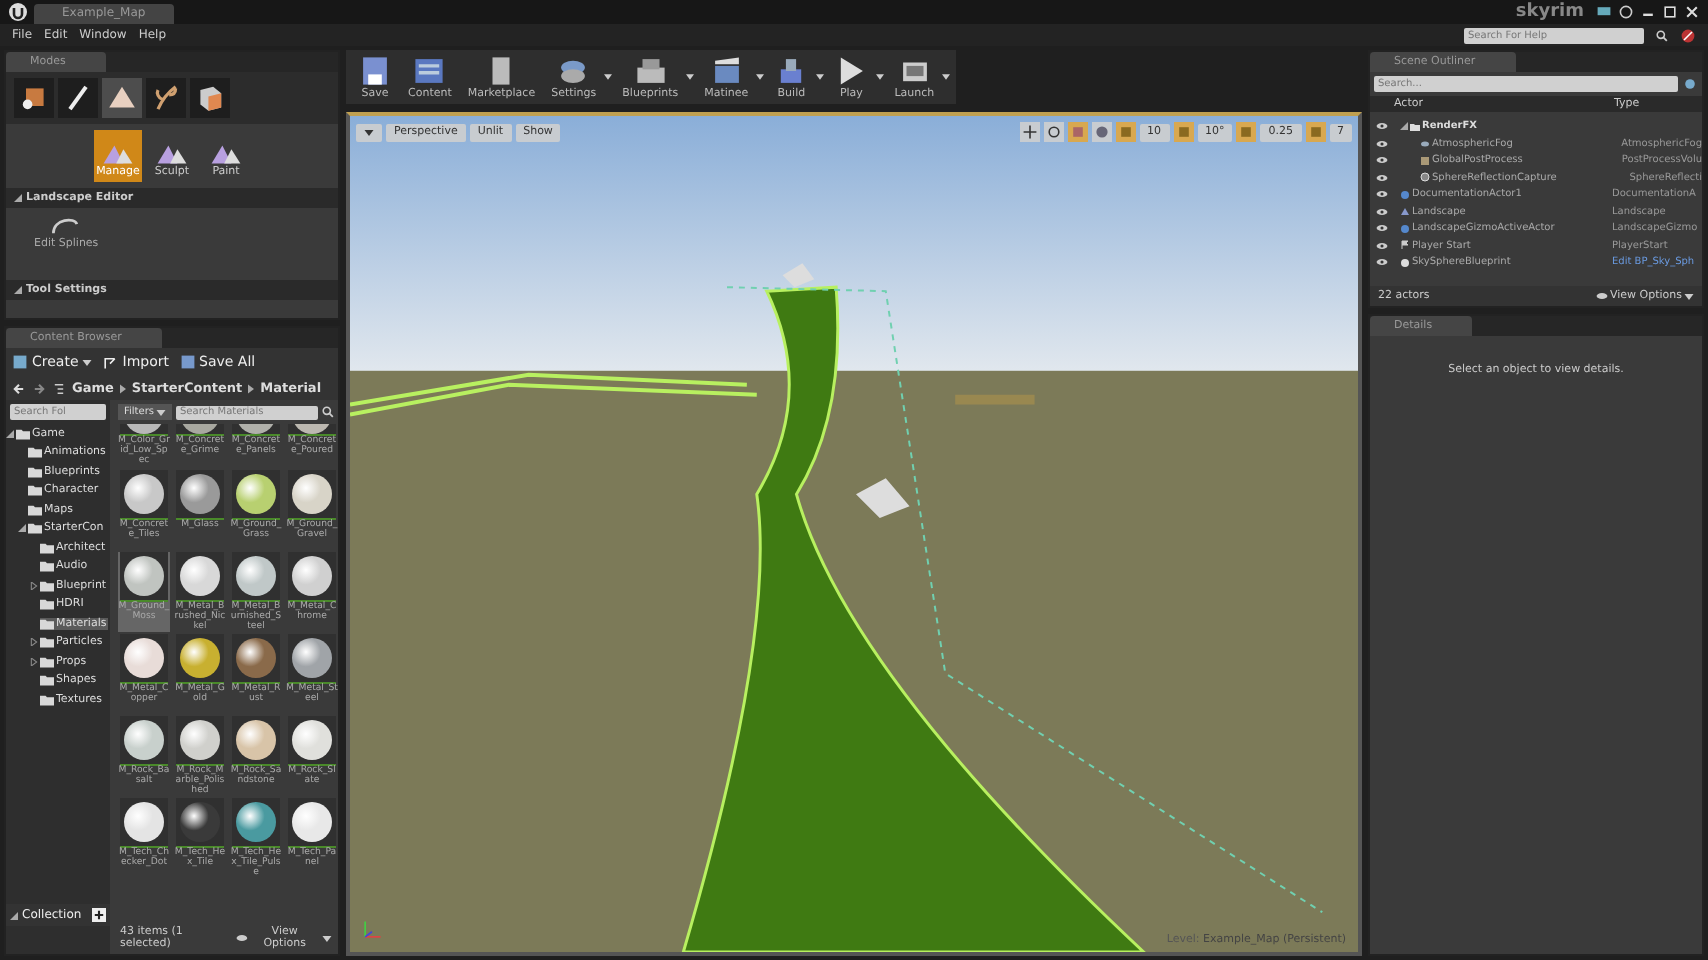  Describe the element at coordinates (1604, 12) in the screenshot. I see `chat-icon` at that location.